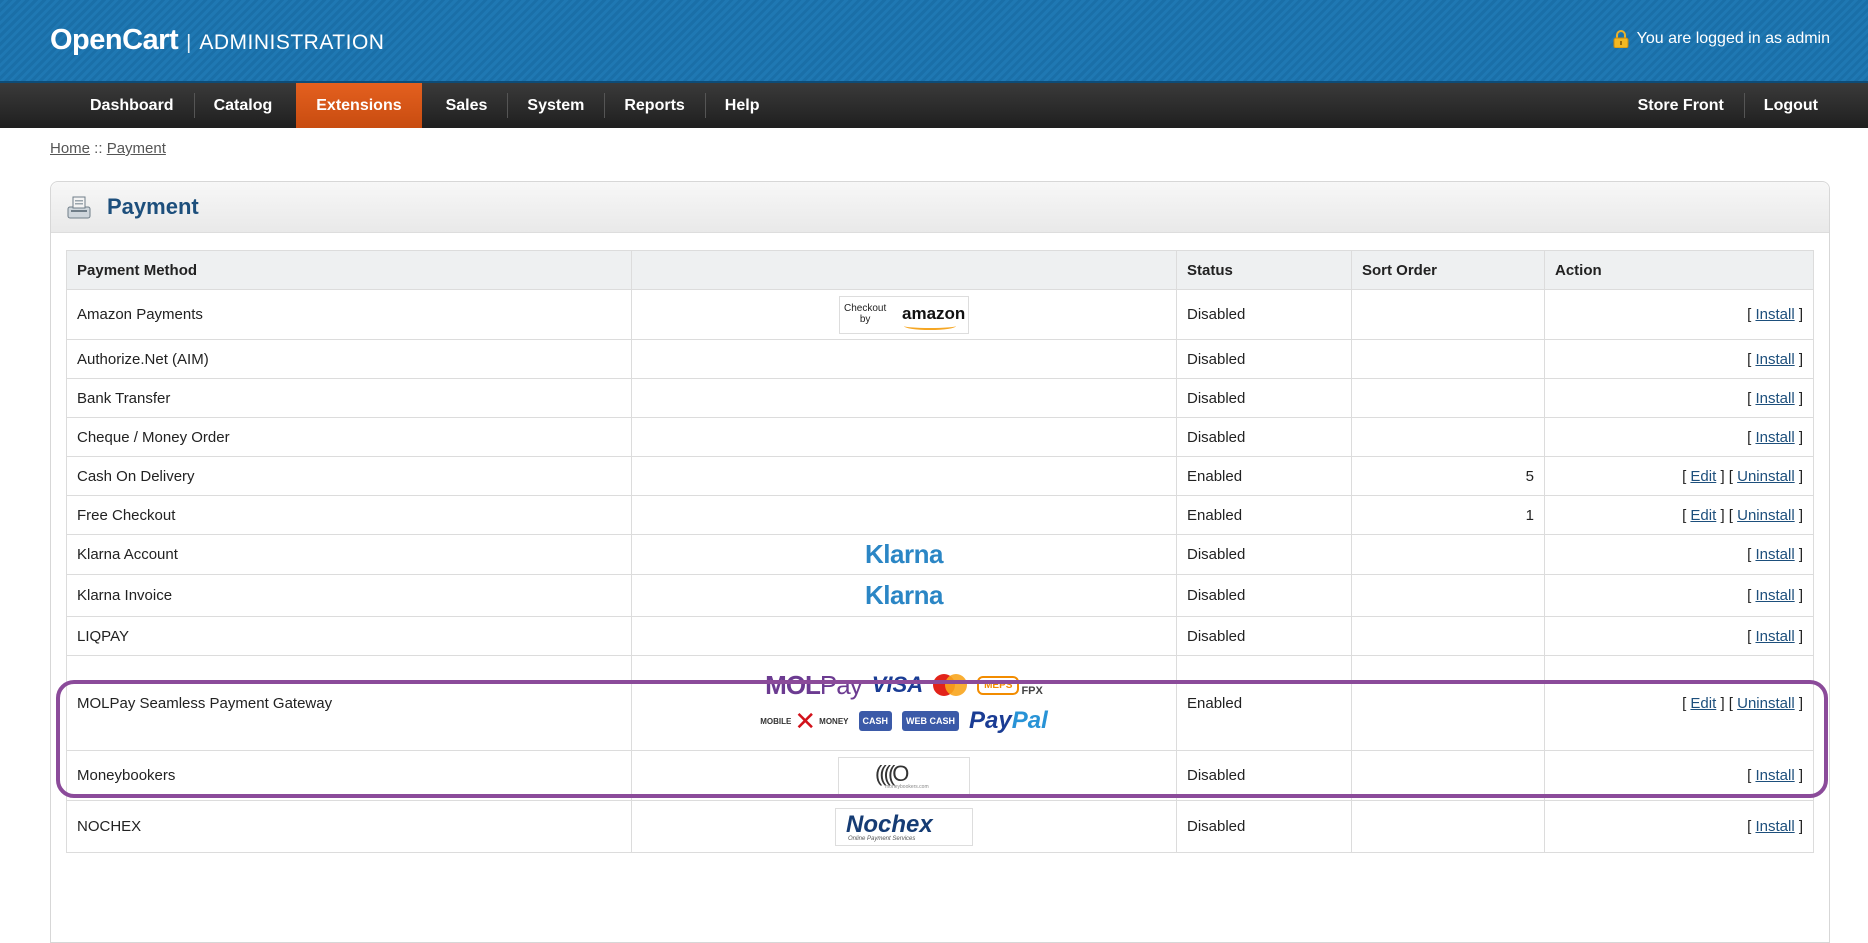 The image size is (1868, 943). Describe the element at coordinates (467, 105) in the screenshot. I see `menu-item-sales: Sales` at that location.